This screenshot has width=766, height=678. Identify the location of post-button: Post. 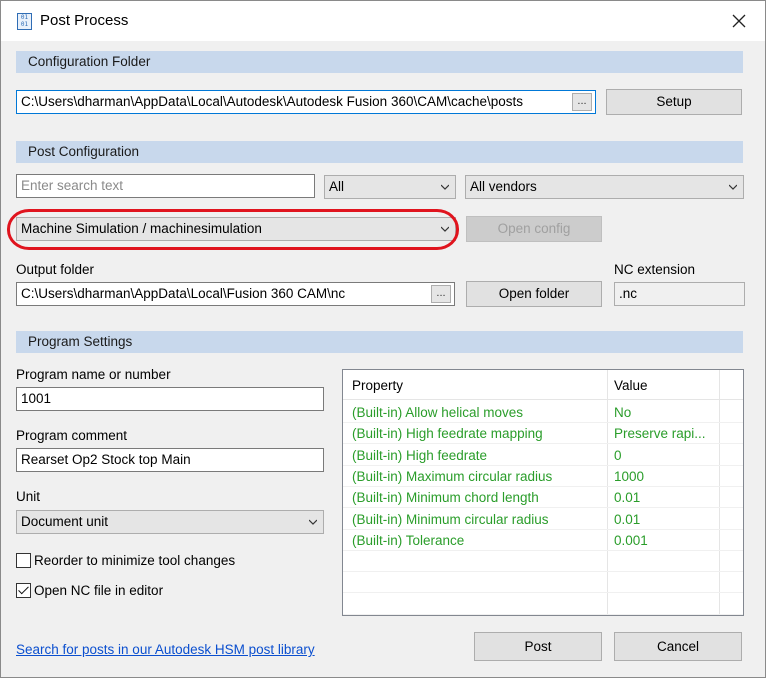
(538, 646).